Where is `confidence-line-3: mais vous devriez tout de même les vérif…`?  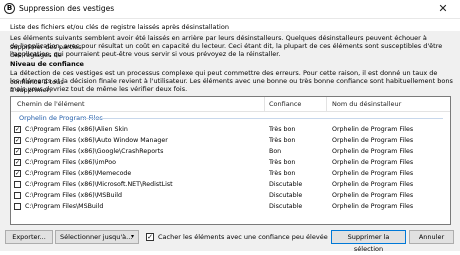
confidence-line-3: mais vous devriez tout de même les vérif… is located at coordinates (99, 89).